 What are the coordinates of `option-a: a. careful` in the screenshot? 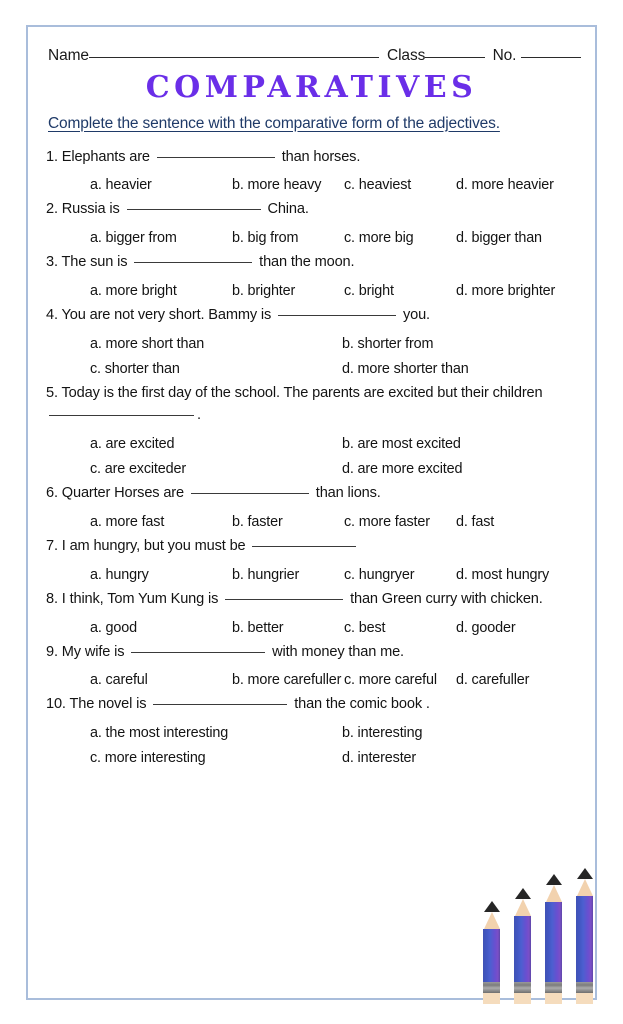 It's located at (161, 680).